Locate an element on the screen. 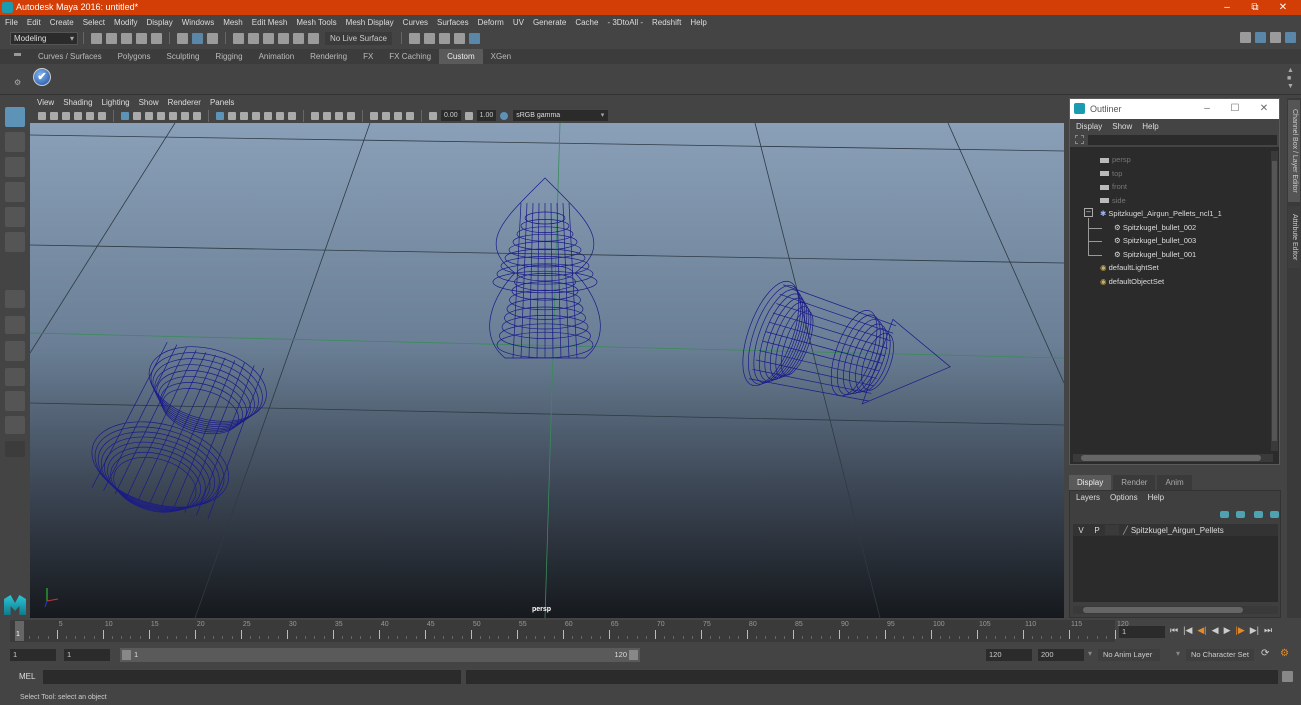 The height and width of the screenshot is (705, 1301). collapse-toggle-icon: – is located at coordinates (1088, 212).